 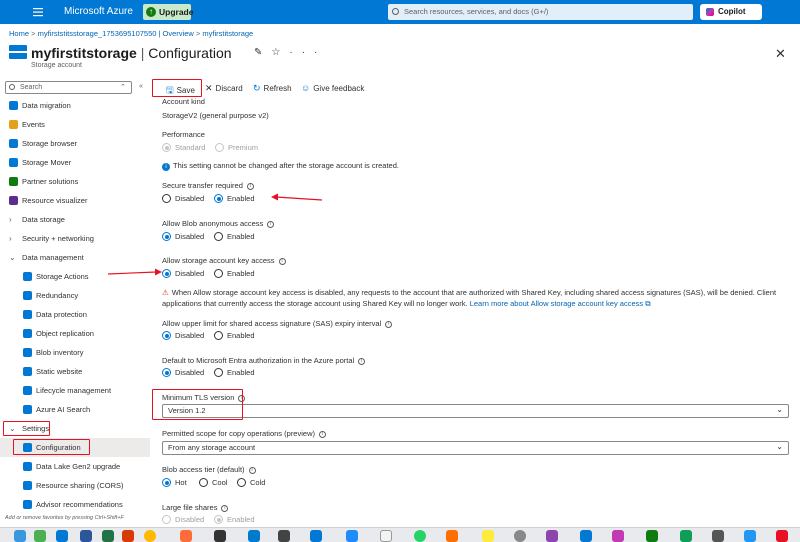 I want to click on menu-icon, so click(x=38, y=12).